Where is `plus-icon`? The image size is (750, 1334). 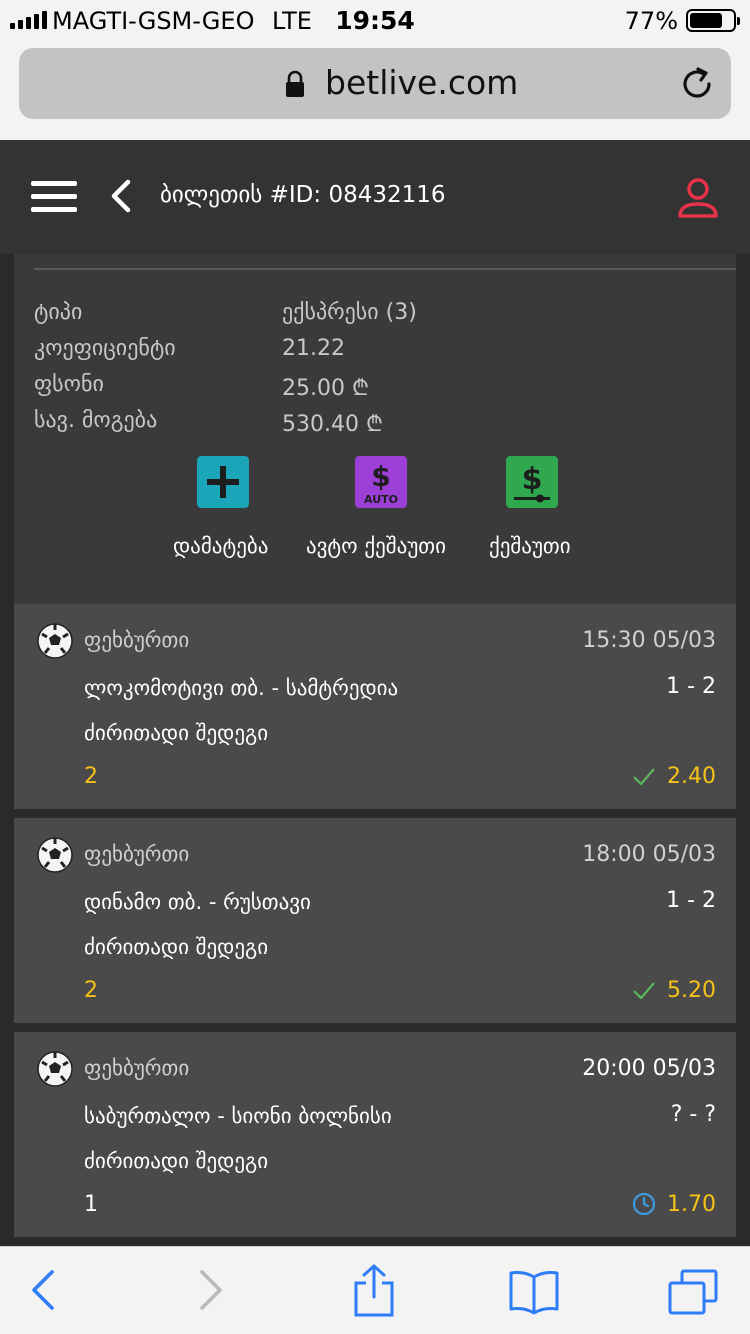
plus-icon is located at coordinates (223, 482).